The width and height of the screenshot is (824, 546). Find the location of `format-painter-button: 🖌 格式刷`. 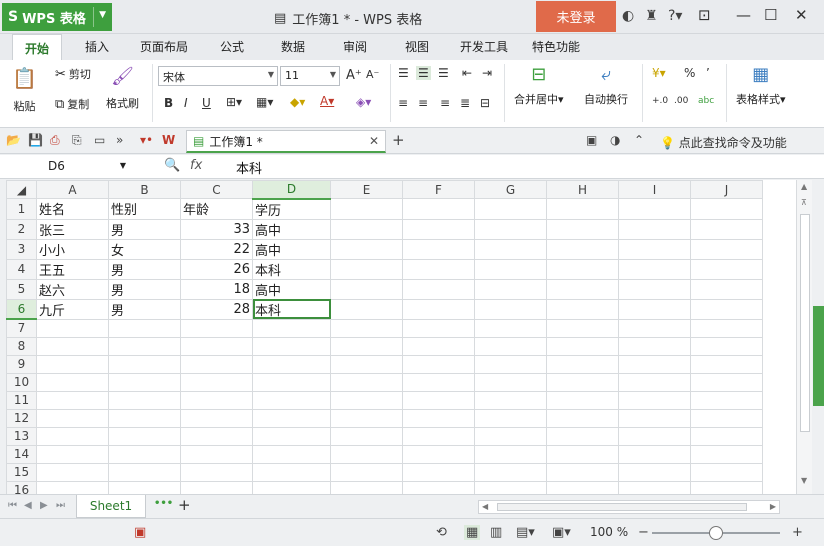

format-painter-button: 🖌 格式刷 is located at coordinates (122, 88).